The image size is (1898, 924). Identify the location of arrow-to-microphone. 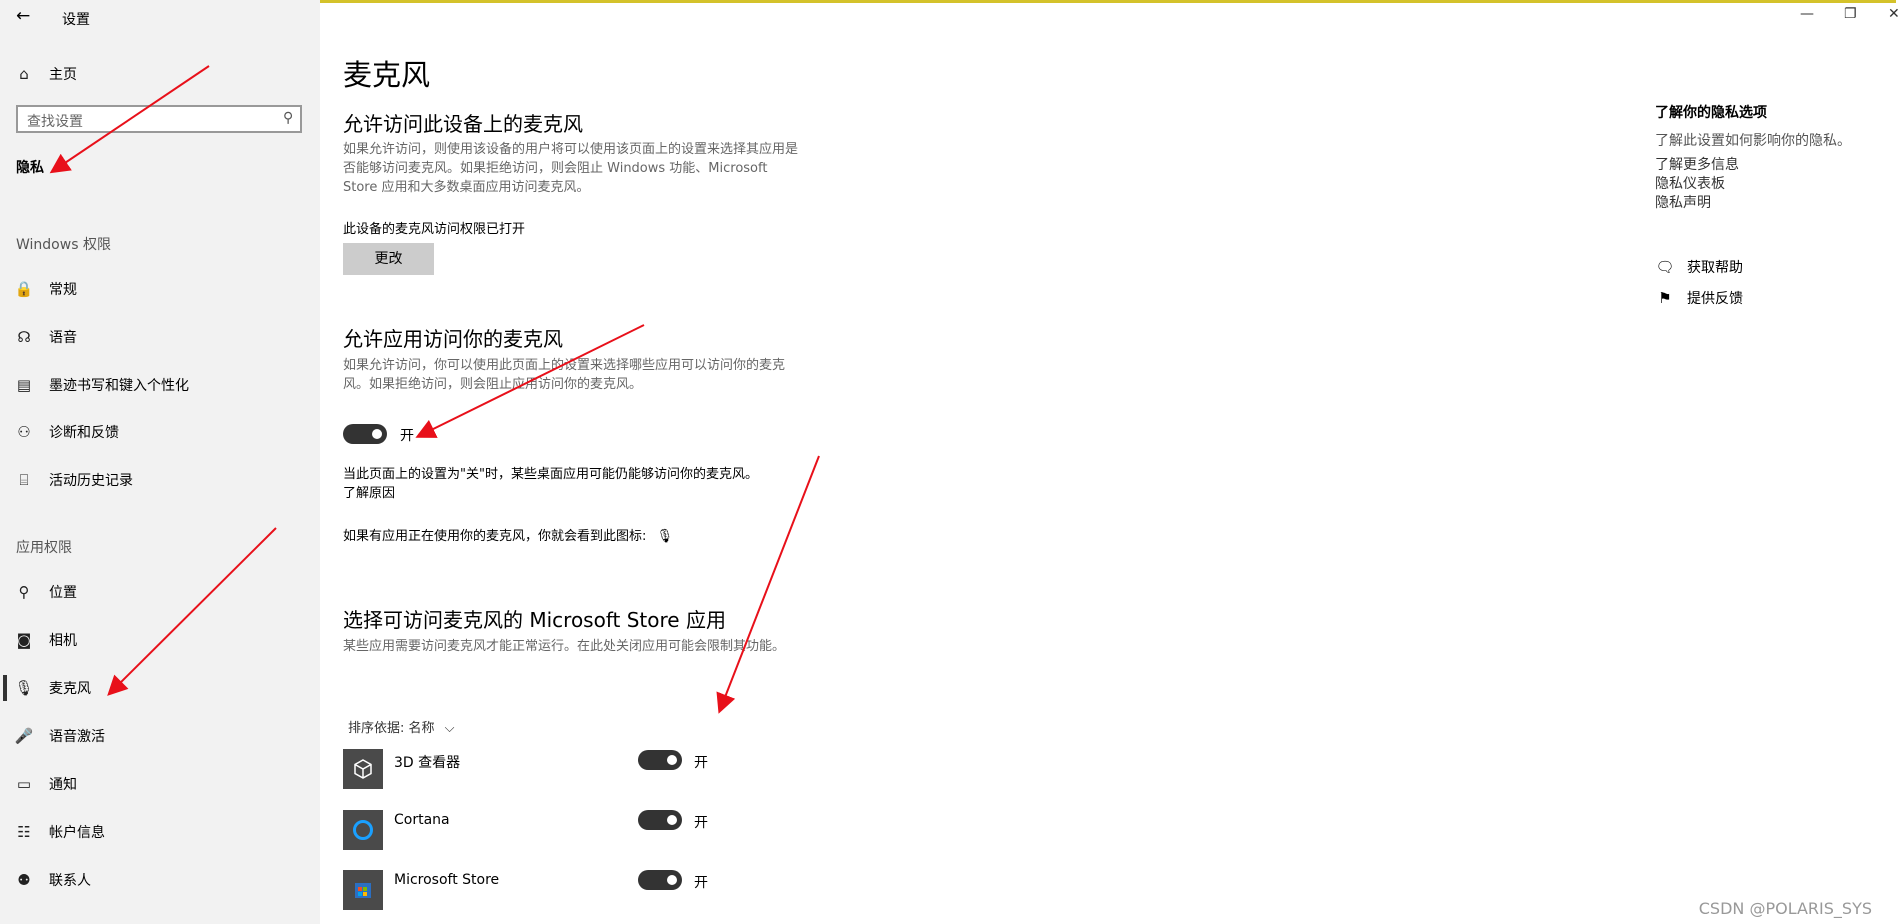
(192, 611).